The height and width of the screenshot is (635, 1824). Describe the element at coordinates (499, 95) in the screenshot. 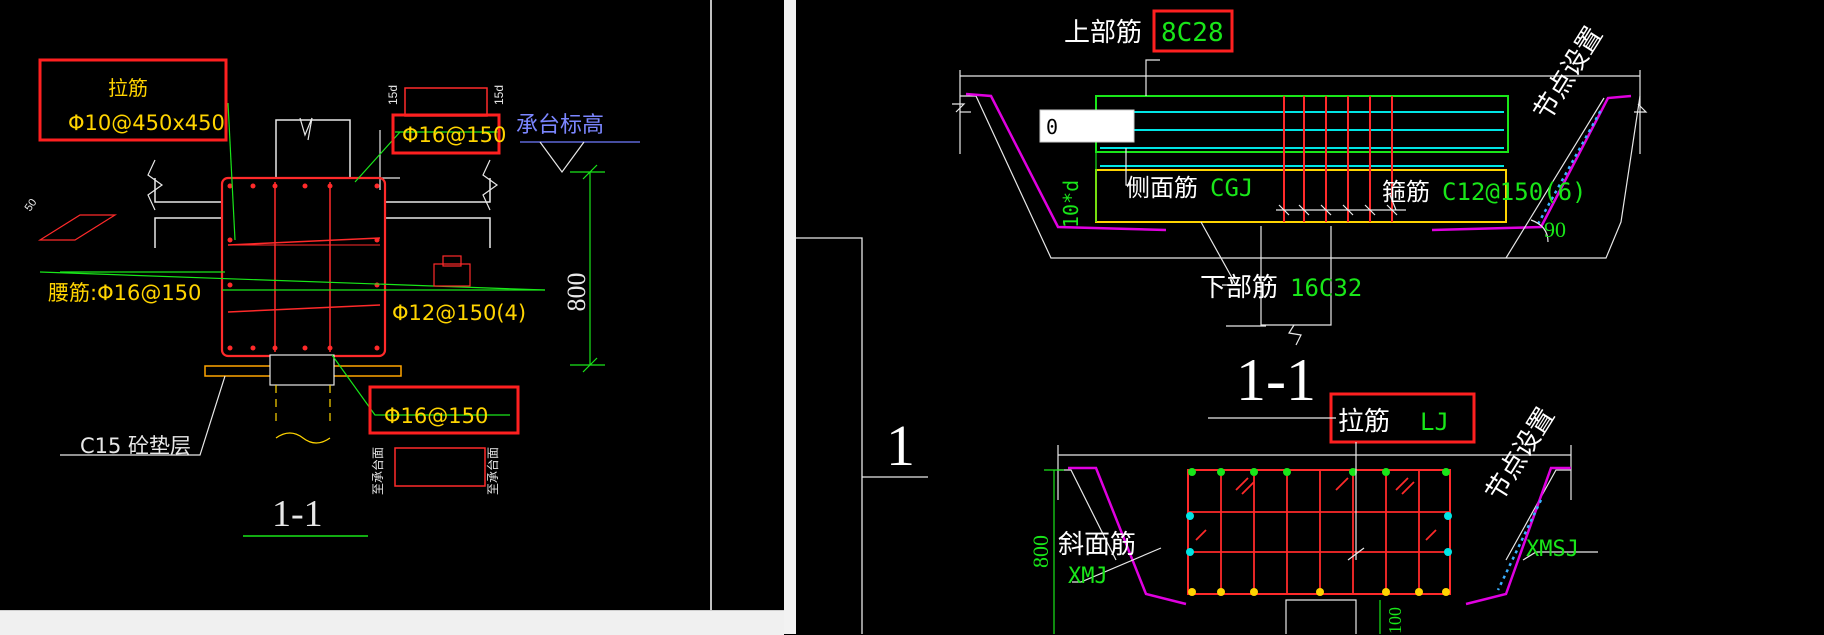

I see `anchor-right-label: 15d` at that location.